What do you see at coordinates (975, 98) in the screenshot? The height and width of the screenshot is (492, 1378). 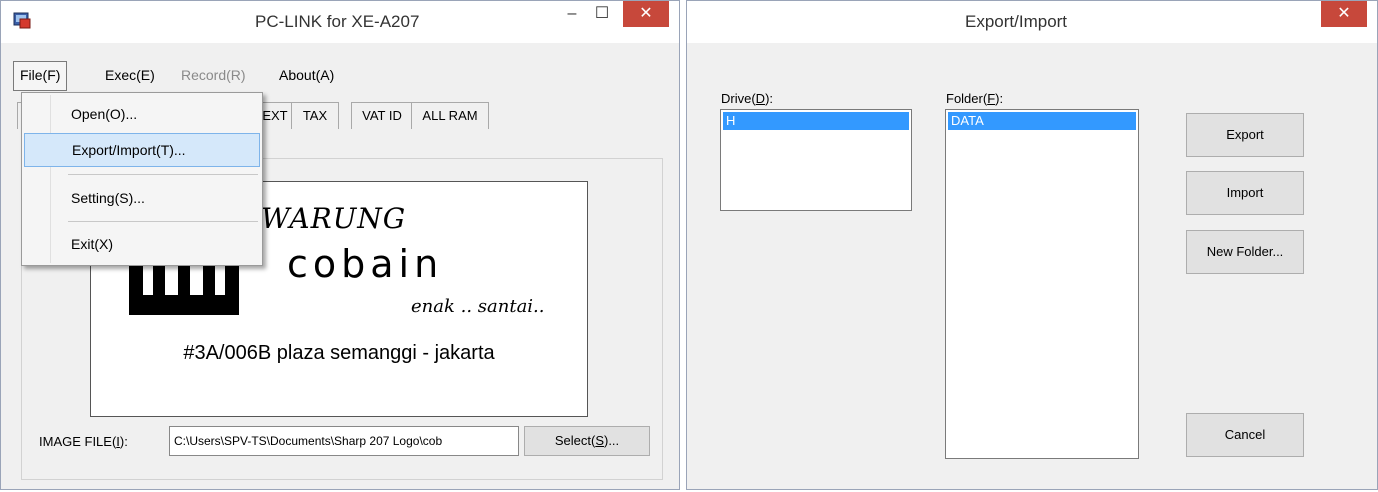 I see `folder-label: Folder(F):` at bounding box center [975, 98].